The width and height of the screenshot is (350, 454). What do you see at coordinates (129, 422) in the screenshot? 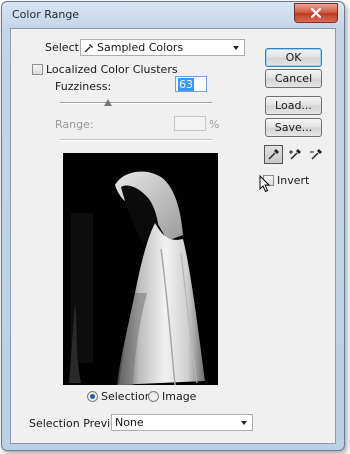
I see `selection-preview-value: None` at bounding box center [129, 422].